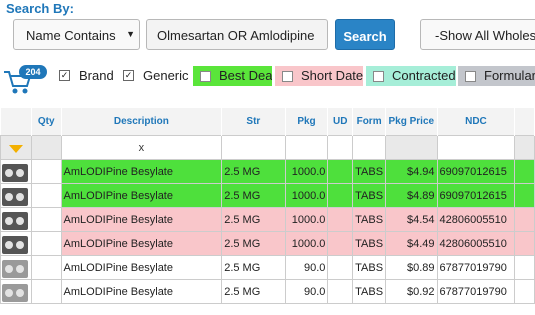 The height and width of the screenshot is (315, 535). What do you see at coordinates (142, 122) in the screenshot?
I see `col-header-description: Description` at bounding box center [142, 122].